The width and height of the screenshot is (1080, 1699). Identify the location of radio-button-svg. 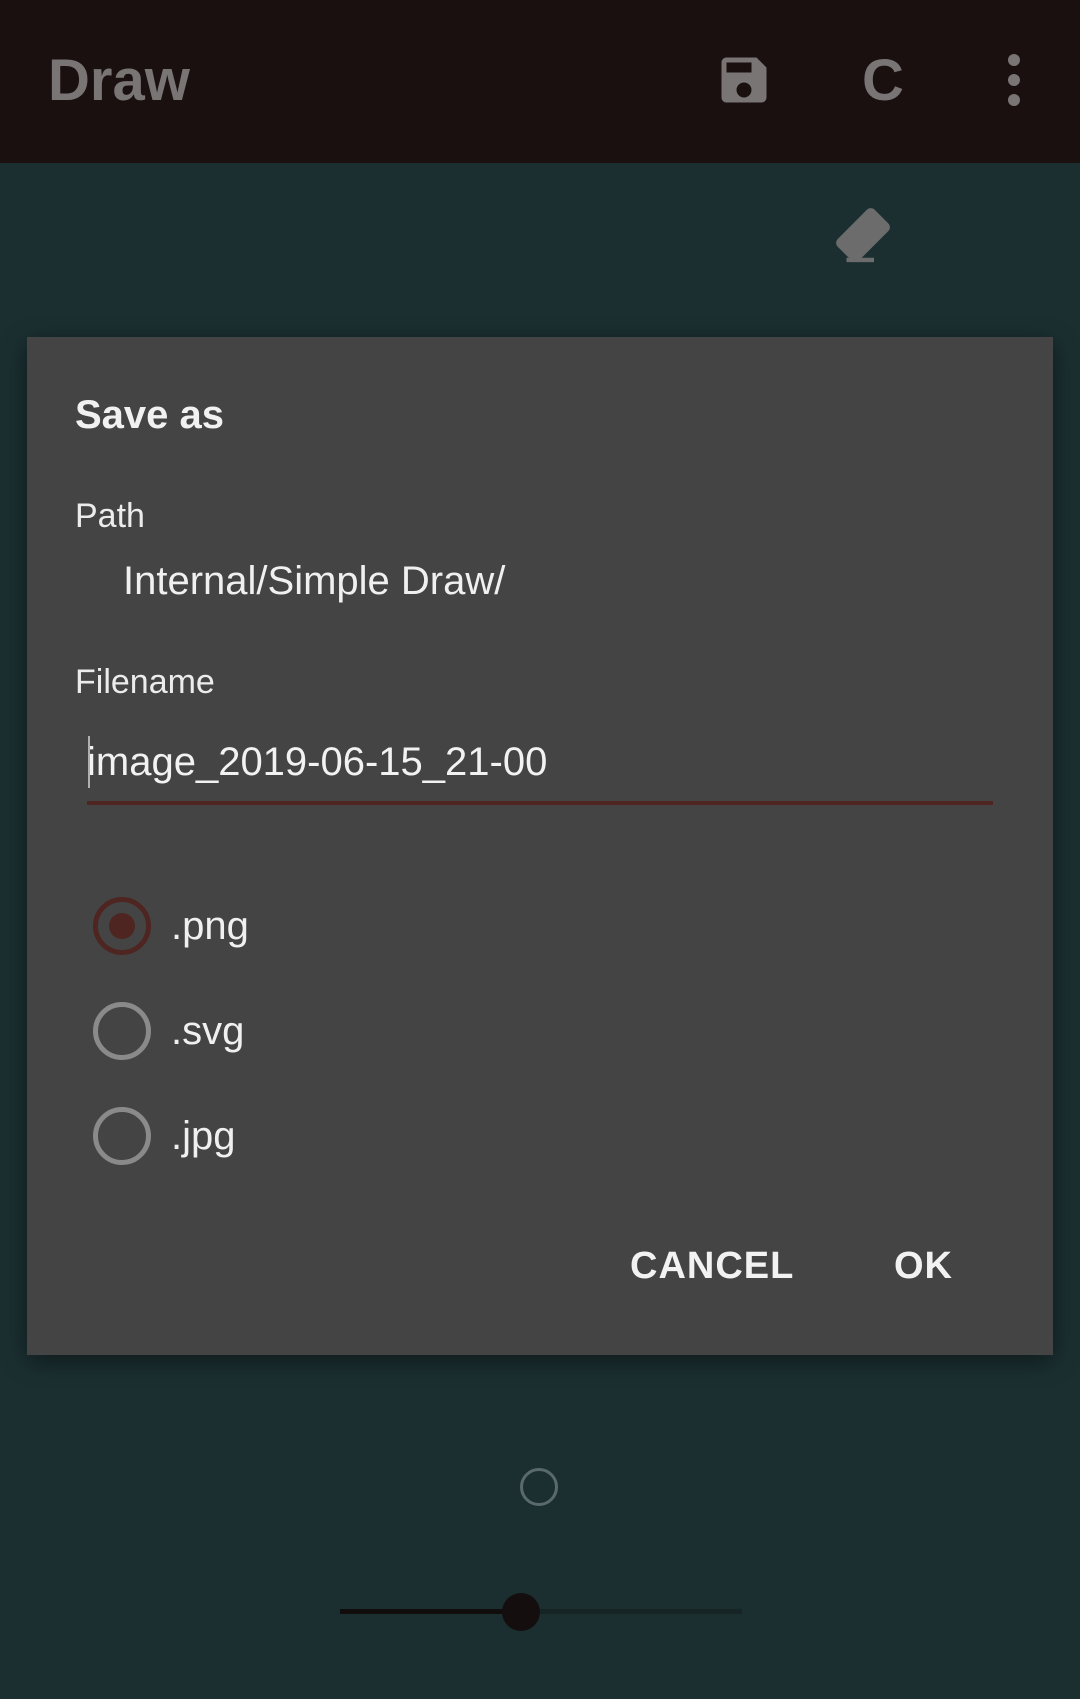
(122, 1031).